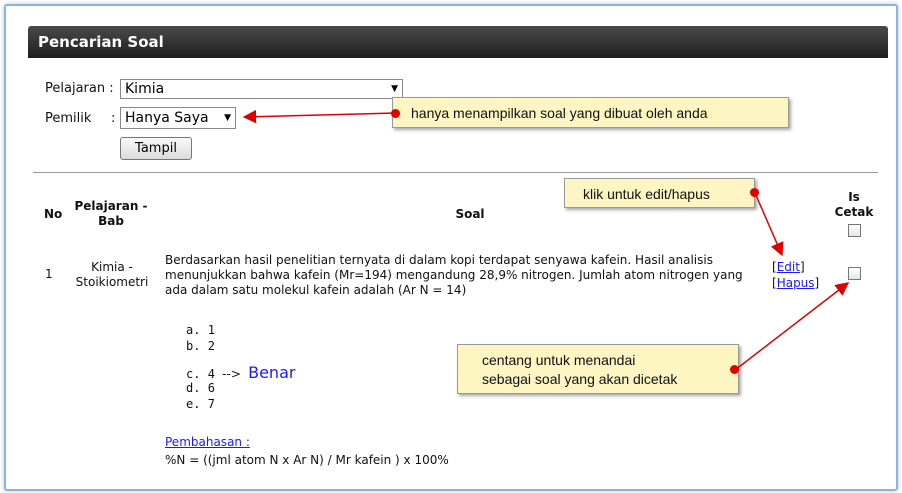 Image resolution: width=902 pixels, height=493 pixels. I want to click on arrow-to-edit-link, so click(769, 224).